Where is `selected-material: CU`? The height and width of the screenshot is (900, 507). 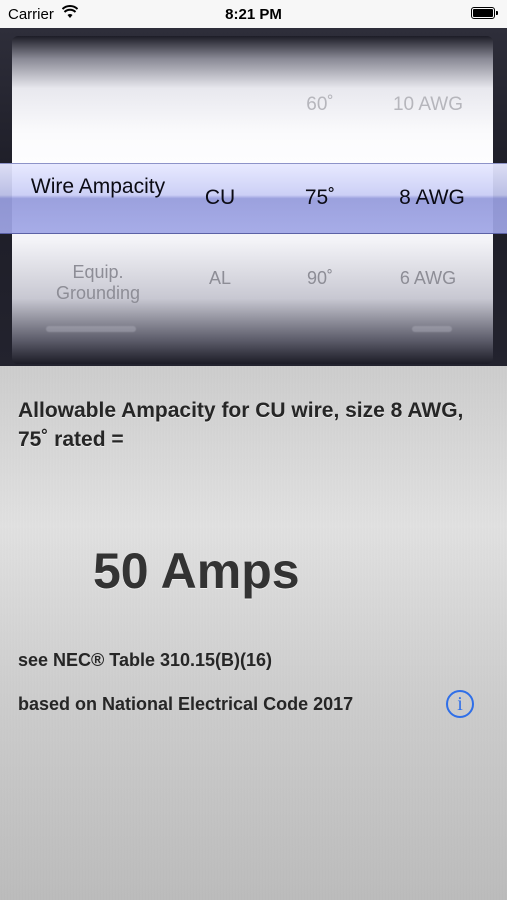
selected-material: CU is located at coordinates (220, 198).